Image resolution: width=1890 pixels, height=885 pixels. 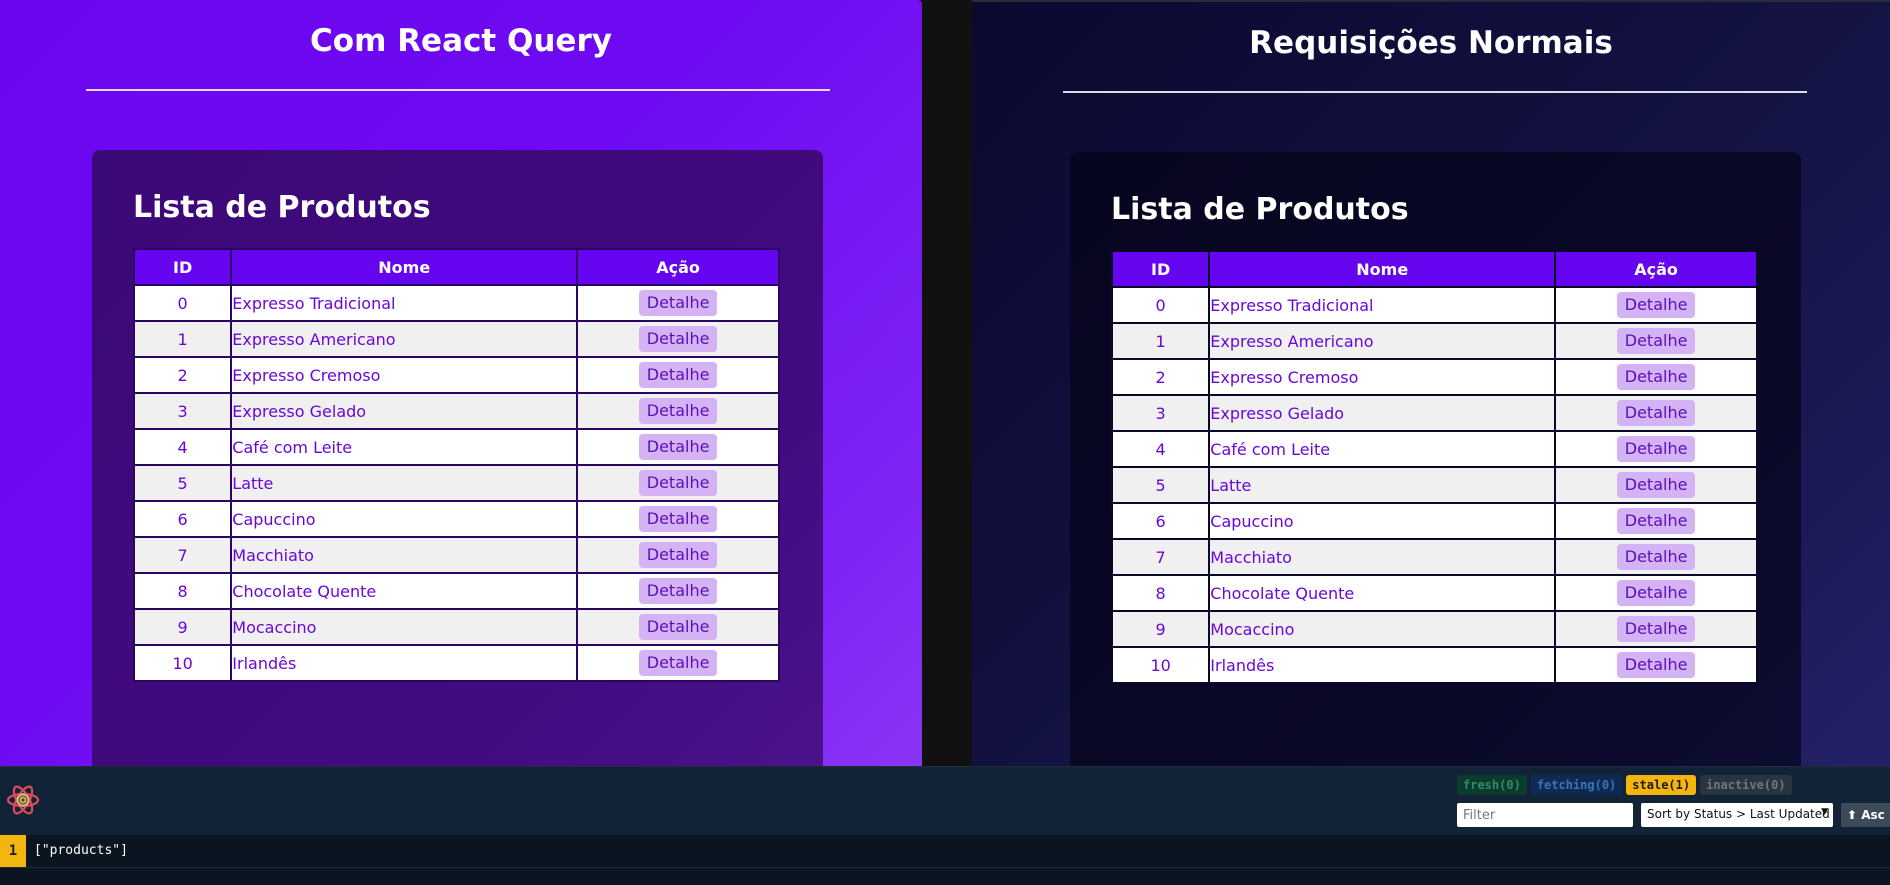 I want to click on product-id-cell: 6, so click(x=1160, y=521).